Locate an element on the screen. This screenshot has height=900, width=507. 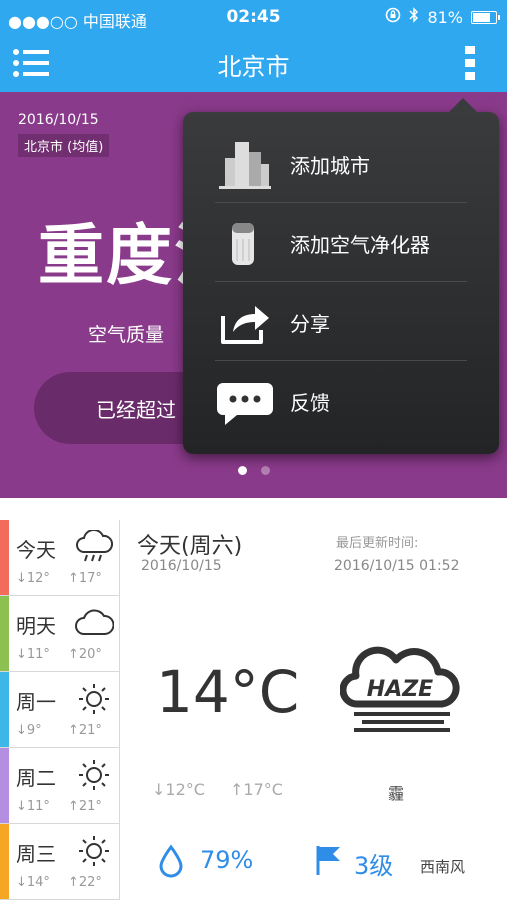
day-low: ↓12° is located at coordinates (33, 578).